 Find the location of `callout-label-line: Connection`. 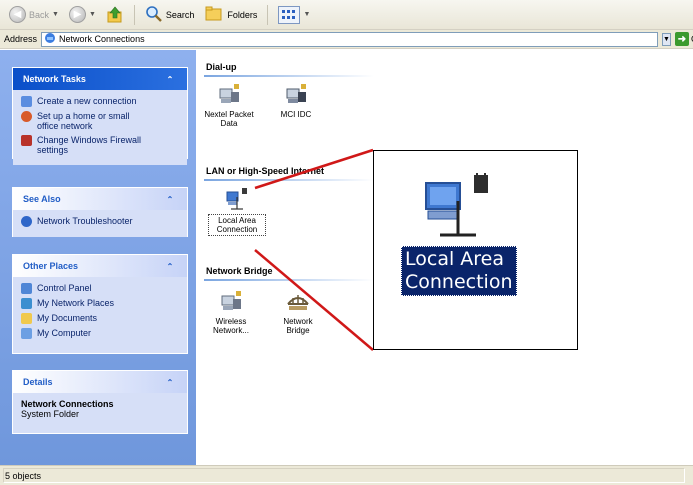

callout-label-line: Connection is located at coordinates (459, 282).